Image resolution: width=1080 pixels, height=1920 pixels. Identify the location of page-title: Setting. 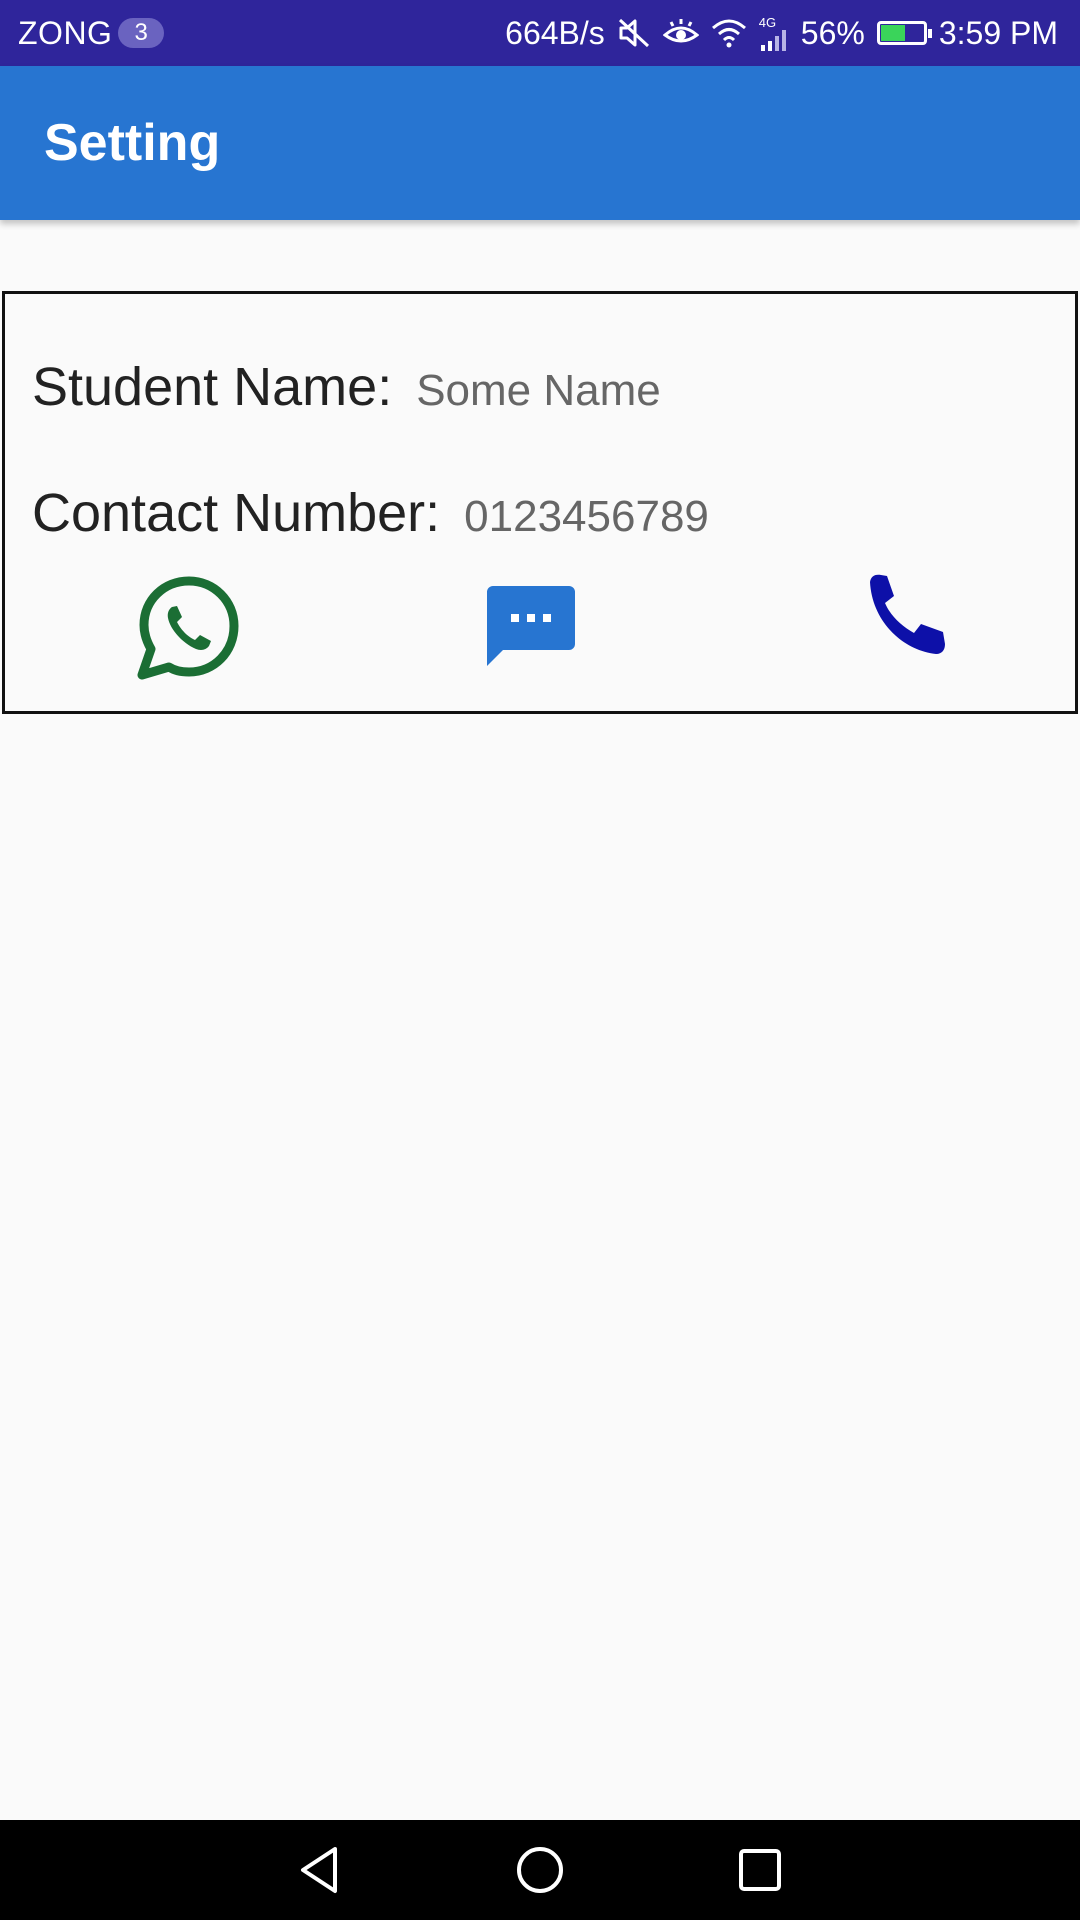
(132, 143).